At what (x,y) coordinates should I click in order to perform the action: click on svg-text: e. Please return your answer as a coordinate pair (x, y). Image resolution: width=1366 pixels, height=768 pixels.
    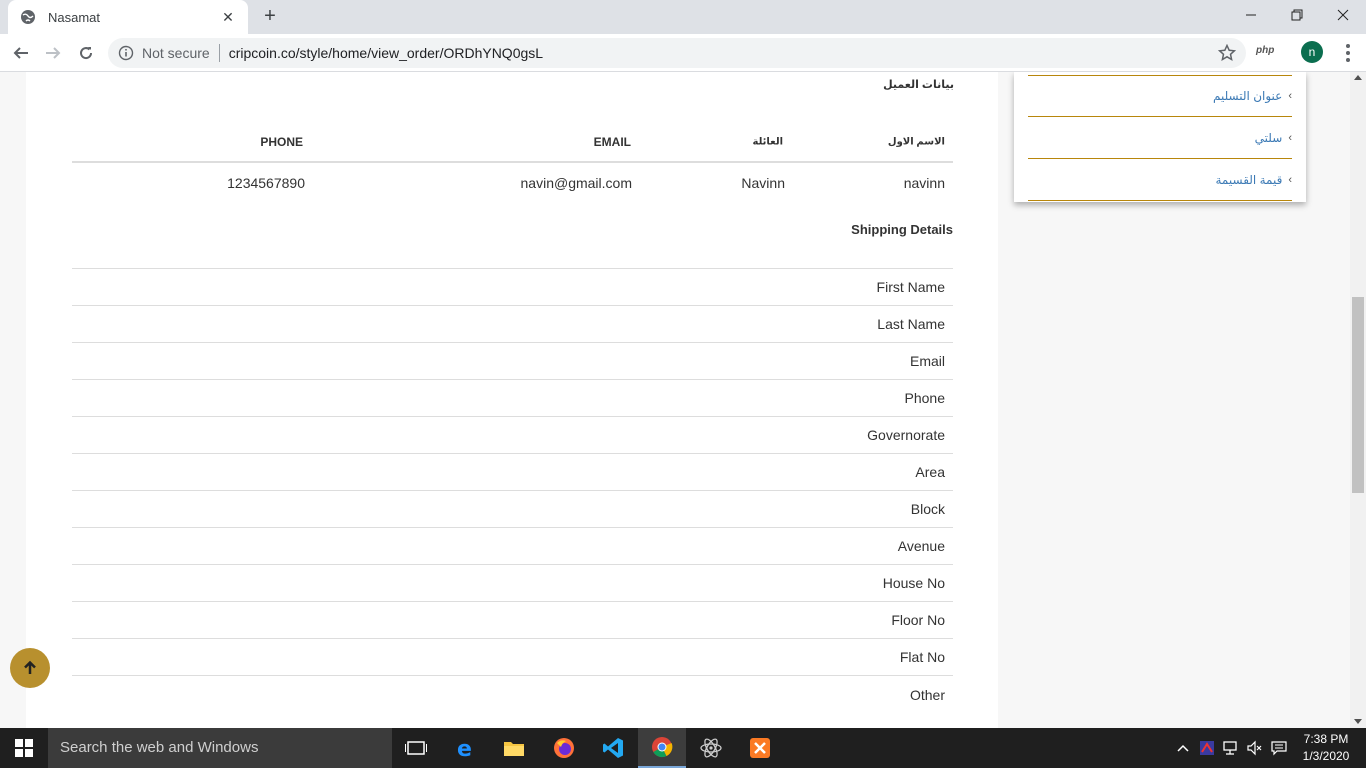
    Looking at the image, I should click on (464, 748).